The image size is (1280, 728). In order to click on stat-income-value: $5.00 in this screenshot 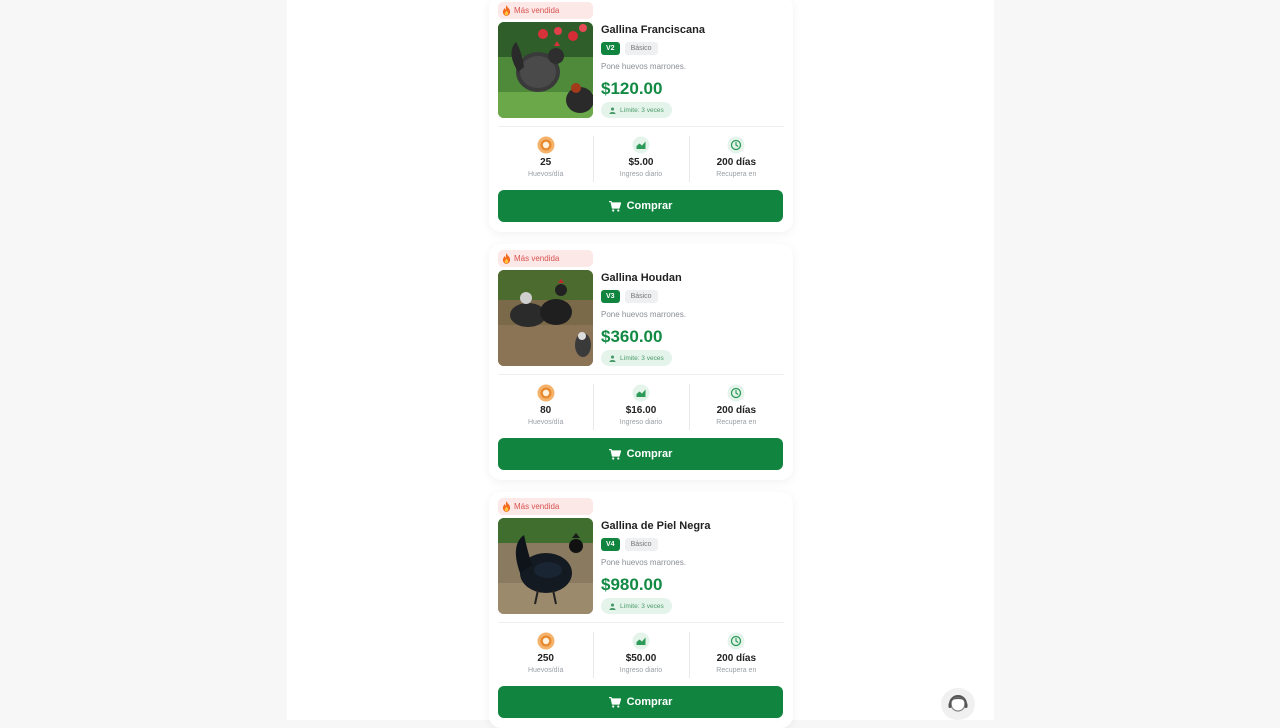, I will do `click(641, 162)`.